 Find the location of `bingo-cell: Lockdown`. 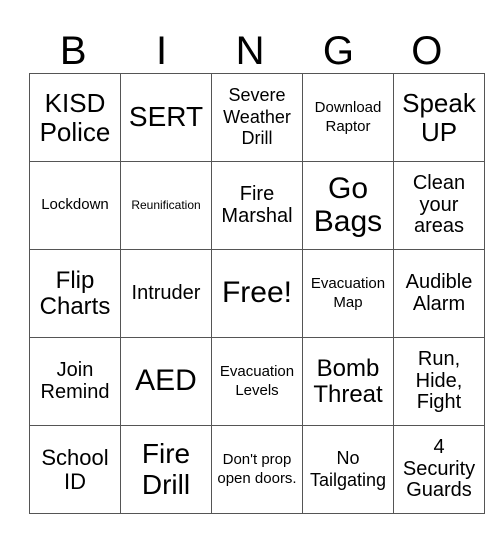

bingo-cell: Lockdown is located at coordinates (75, 205).